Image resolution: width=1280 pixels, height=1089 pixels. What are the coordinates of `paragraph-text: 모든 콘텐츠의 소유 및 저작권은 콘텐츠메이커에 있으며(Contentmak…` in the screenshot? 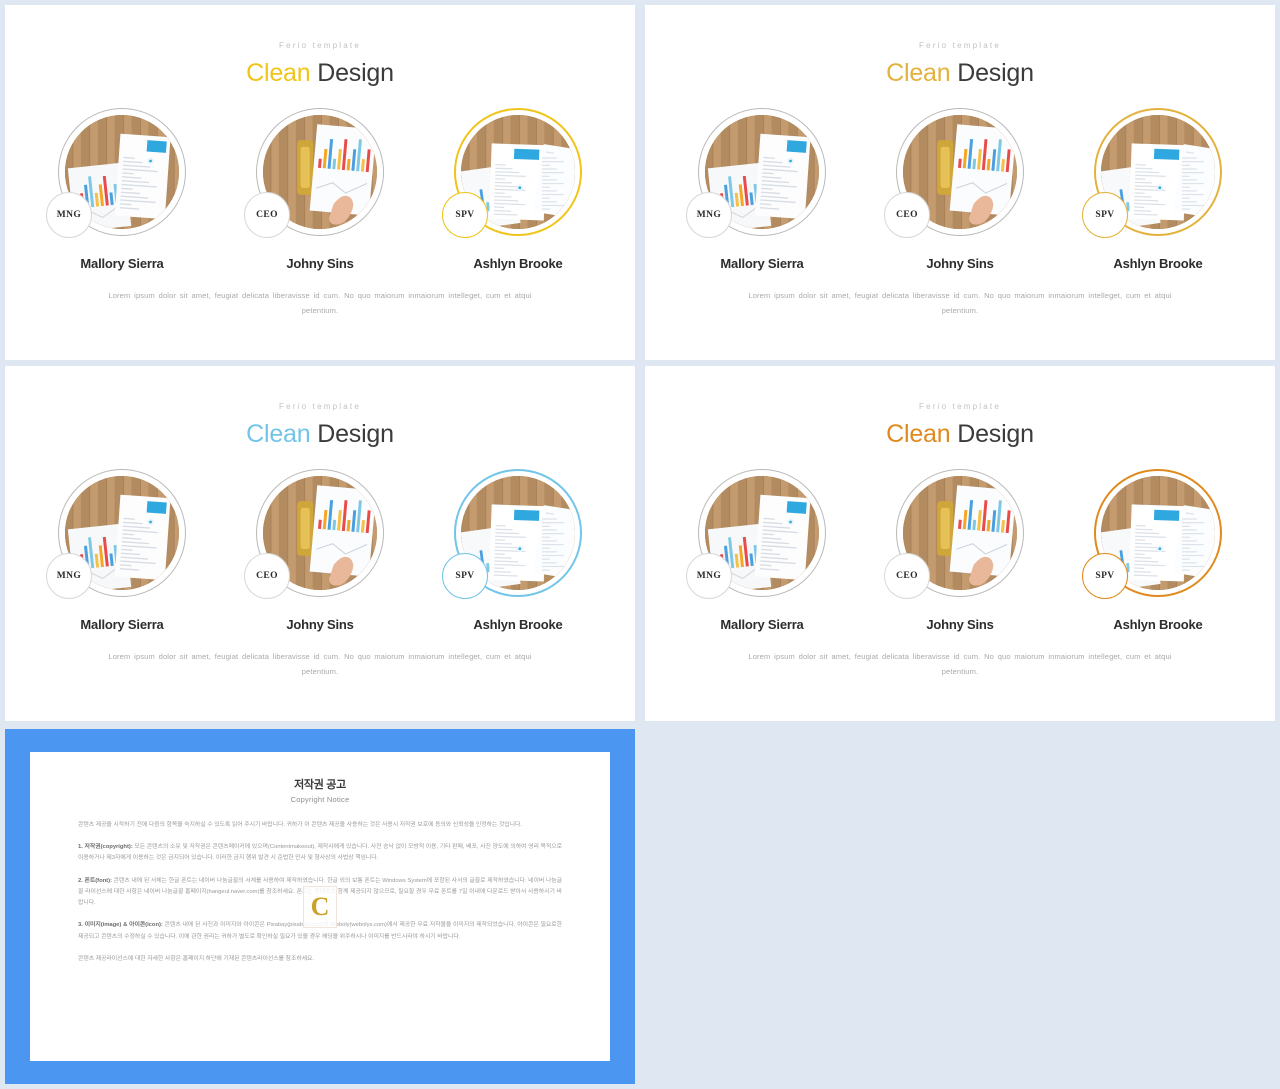 It's located at (320, 853).